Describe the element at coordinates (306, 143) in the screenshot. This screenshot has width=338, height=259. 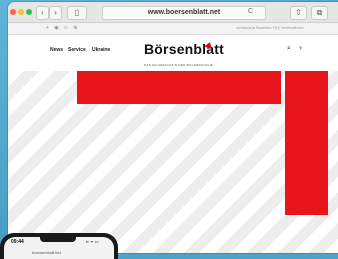
I see `ad-banner-side` at that location.